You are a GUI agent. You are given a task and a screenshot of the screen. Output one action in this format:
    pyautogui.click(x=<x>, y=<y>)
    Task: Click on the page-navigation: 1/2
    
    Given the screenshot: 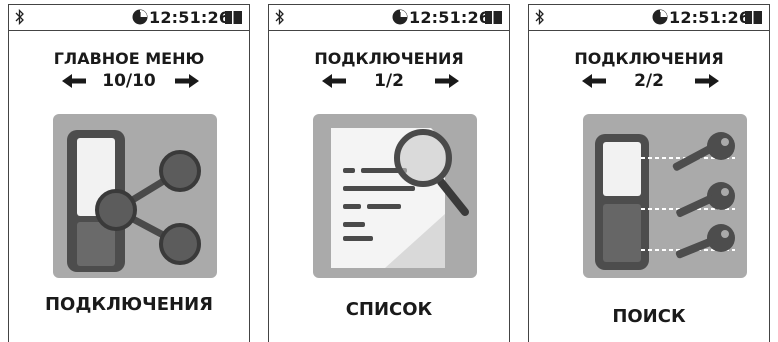 What is the action you would take?
    pyautogui.click(x=389, y=82)
    